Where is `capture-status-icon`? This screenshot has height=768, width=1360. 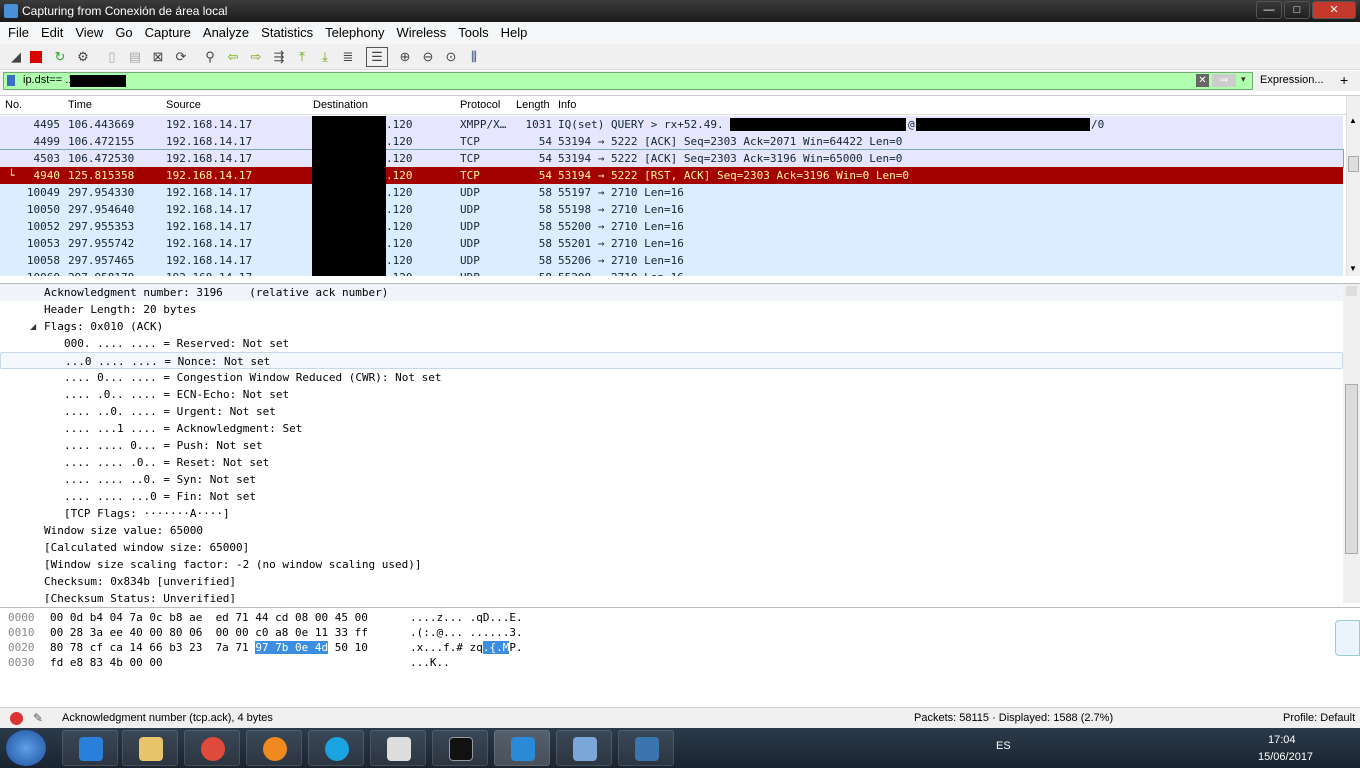
capture-status-icon is located at coordinates (16, 718).